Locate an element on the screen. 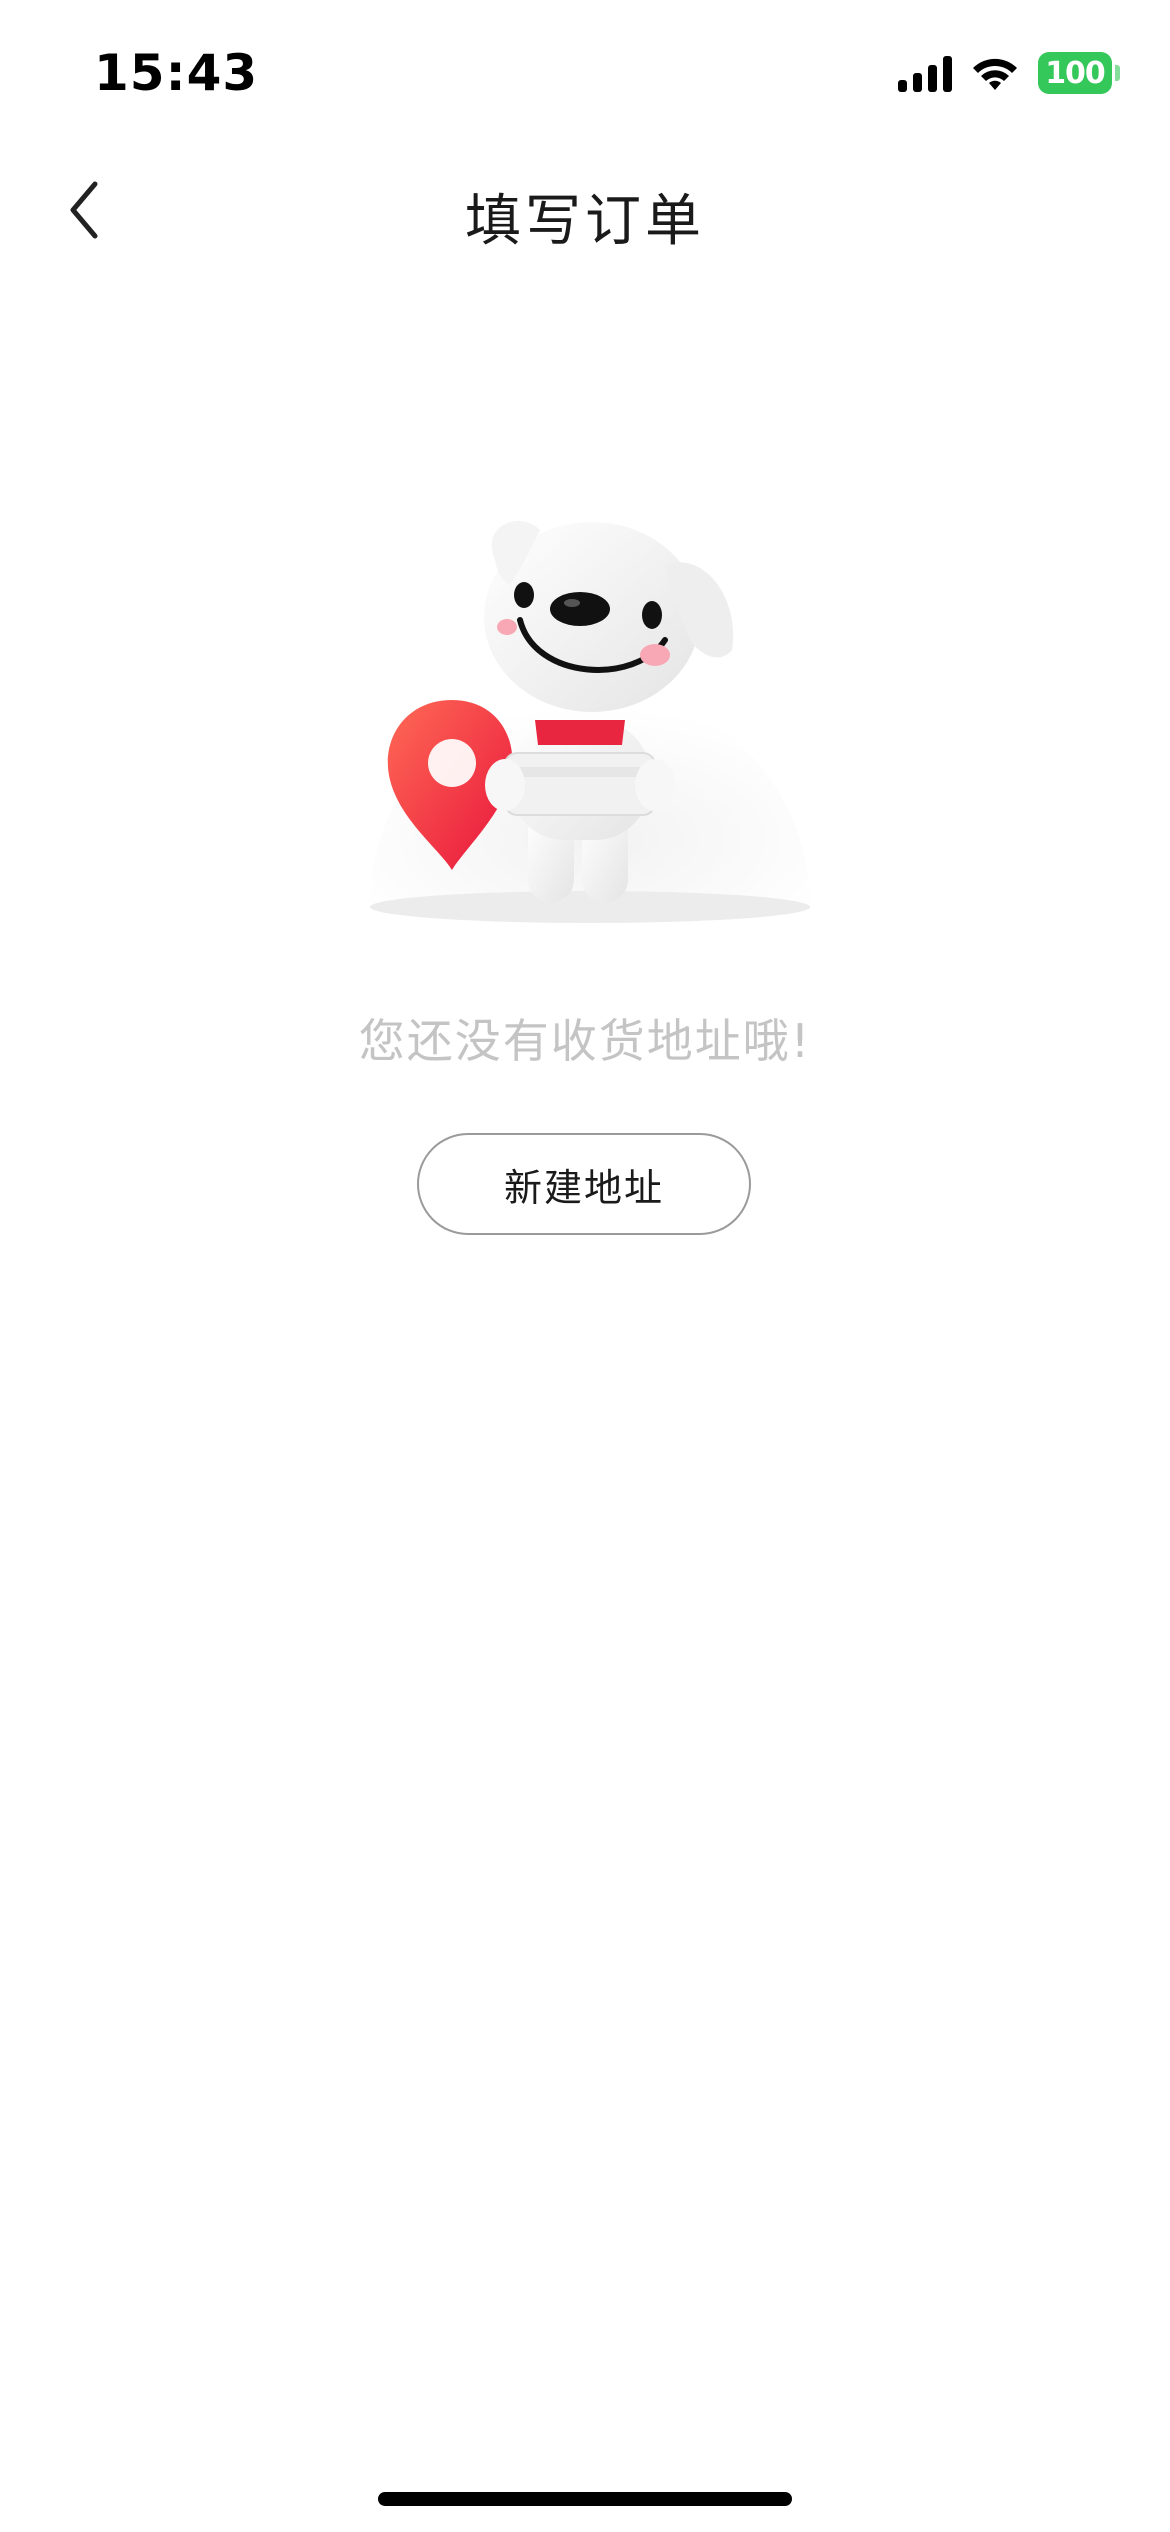  home-indicator is located at coordinates (585, 2499).